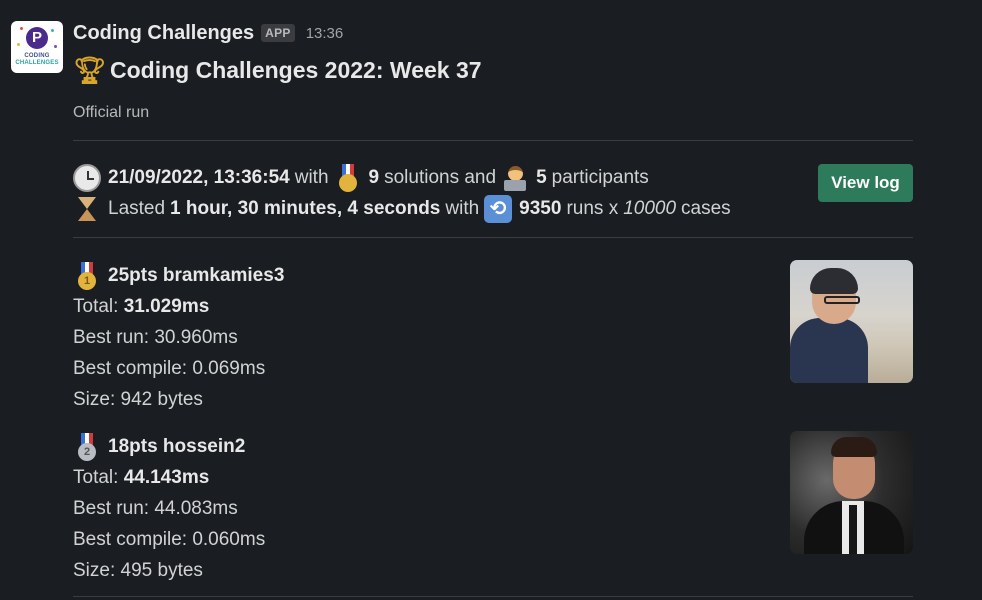 This screenshot has height=600, width=982. Describe the element at coordinates (305, 208) in the screenshot. I see `run-duration: 1 hour, 30 minutes, 4 seconds` at that location.